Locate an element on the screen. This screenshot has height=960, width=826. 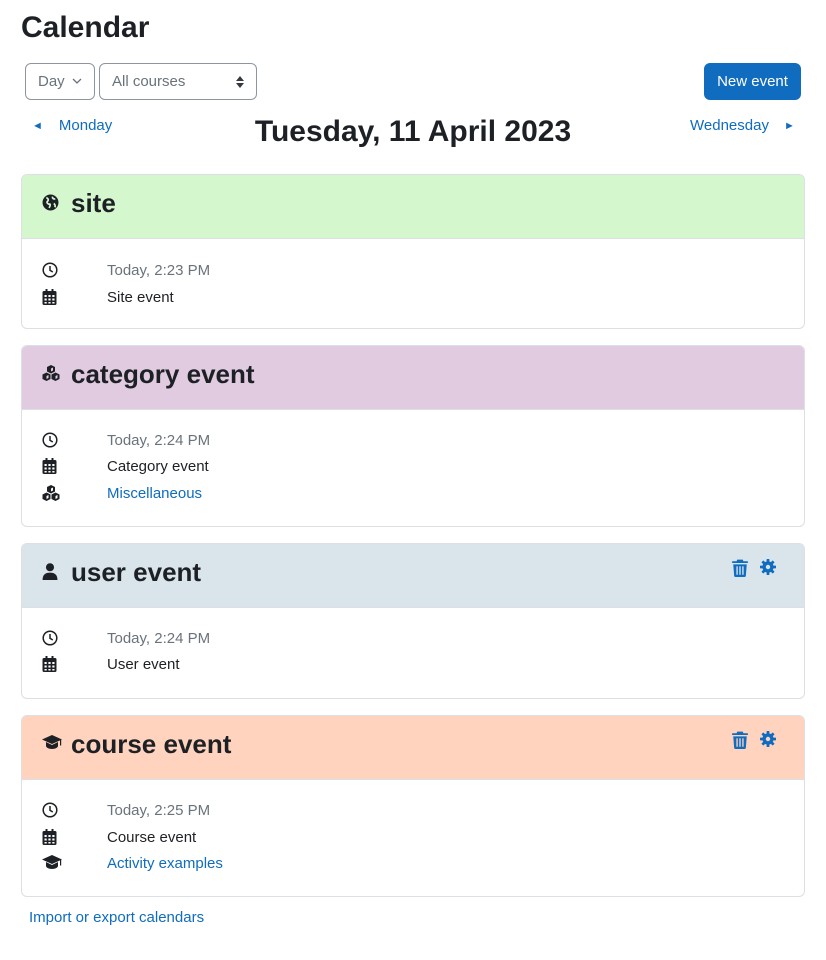
import-export-link: Import or export calendars is located at coordinates (116, 917).